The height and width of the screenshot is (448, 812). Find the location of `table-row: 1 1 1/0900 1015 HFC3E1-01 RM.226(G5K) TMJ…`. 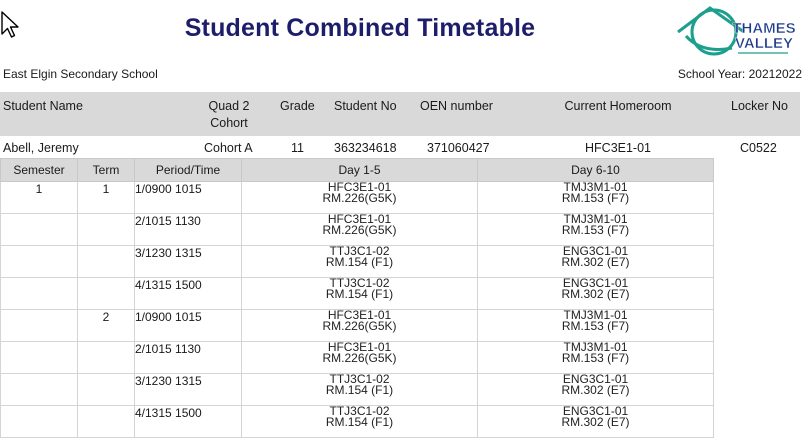

table-row: 1 1 1/0900 1015 HFC3E1-01 RM.226(G5K) TMJ… is located at coordinates (357, 197).